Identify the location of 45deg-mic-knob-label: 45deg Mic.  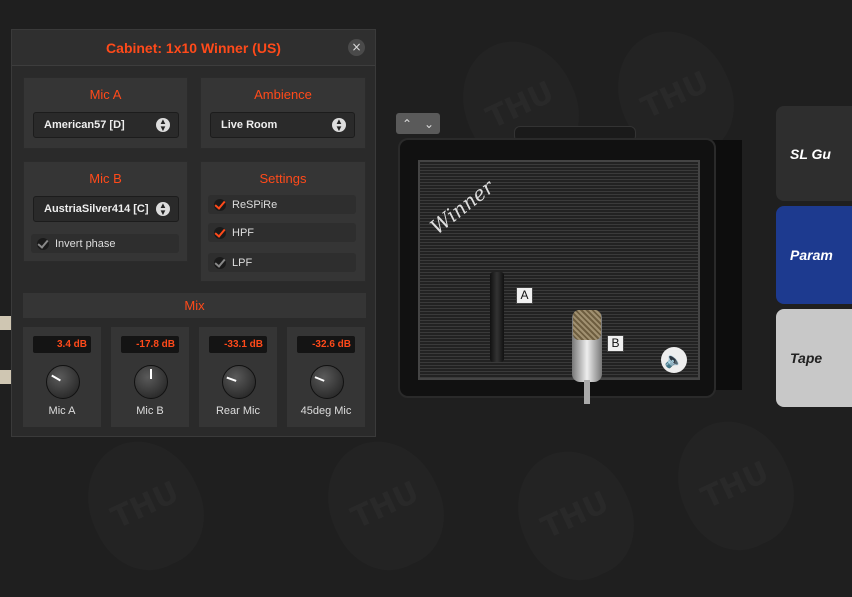
(326, 411).